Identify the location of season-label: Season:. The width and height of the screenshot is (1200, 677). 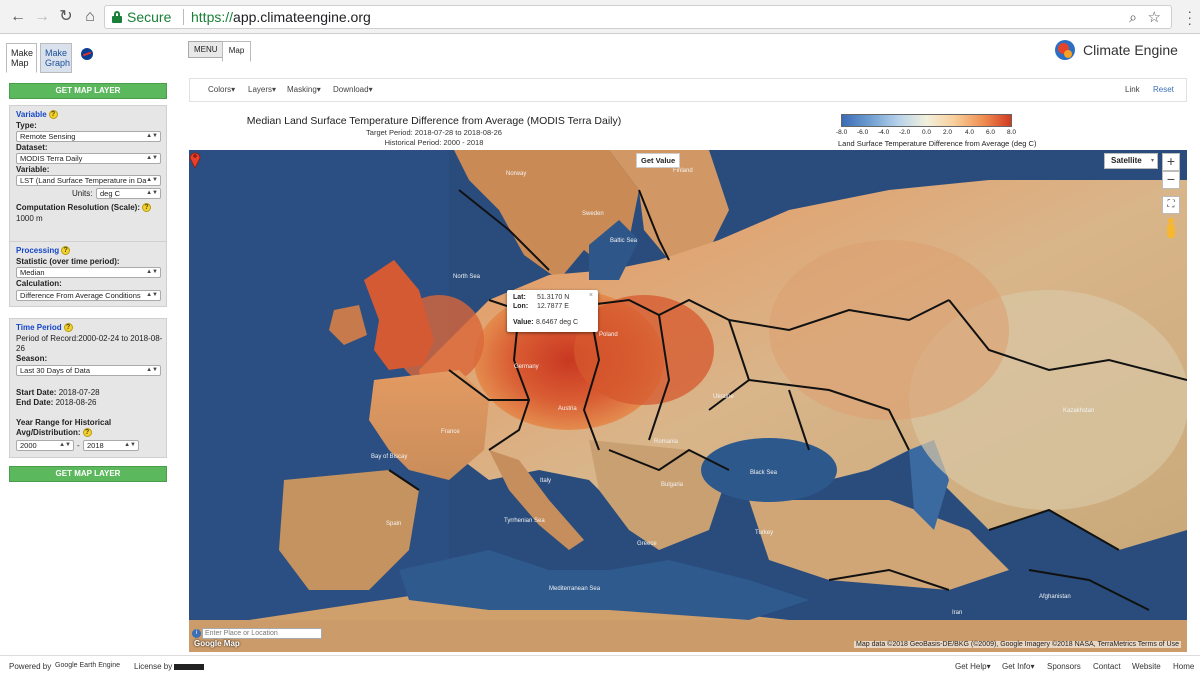
(32, 358).